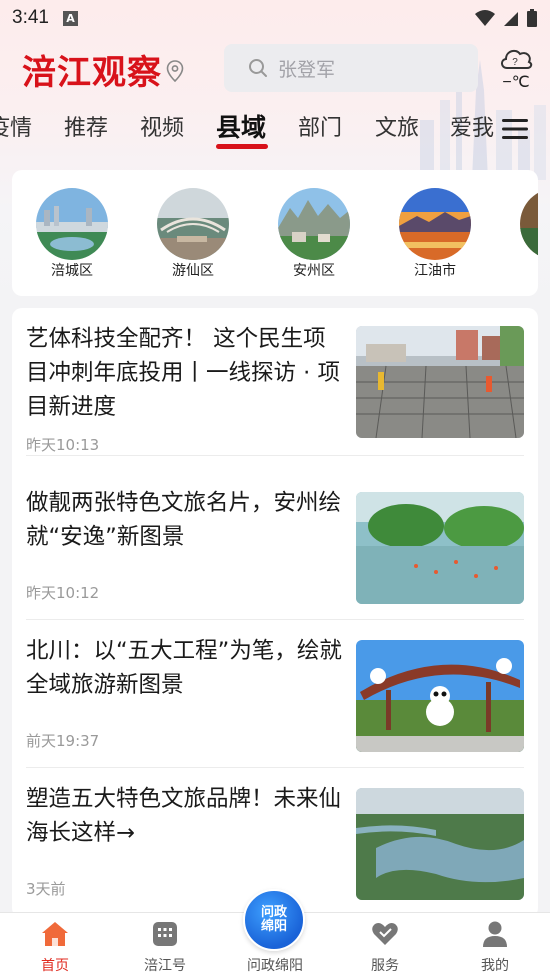 The width and height of the screenshot is (550, 979). I want to click on tab-county: 县域, so click(241, 126).